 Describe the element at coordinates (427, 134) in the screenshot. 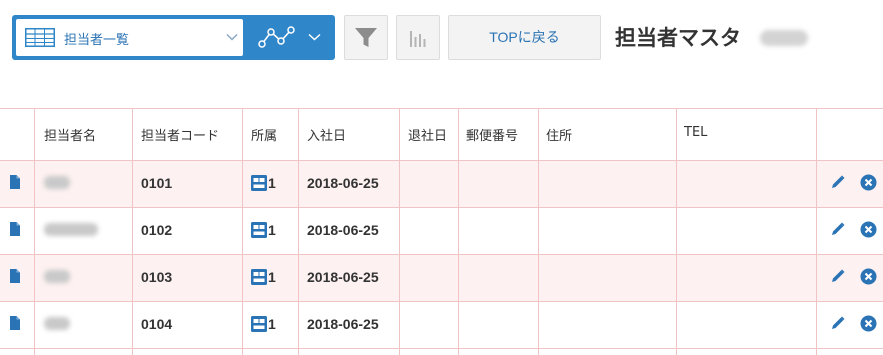

I see `column-header-retire-date: 退社日` at that location.